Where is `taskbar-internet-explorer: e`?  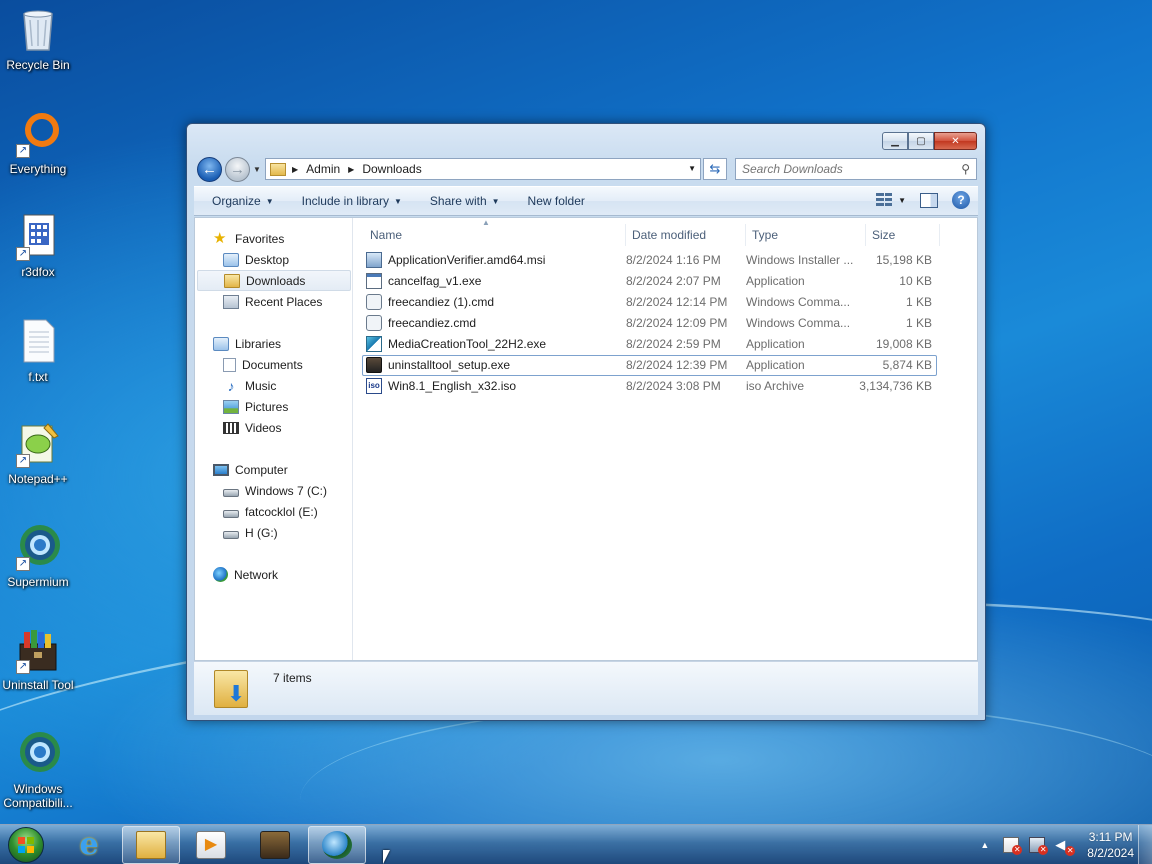
taskbar-internet-explorer: e is located at coordinates (89, 845).